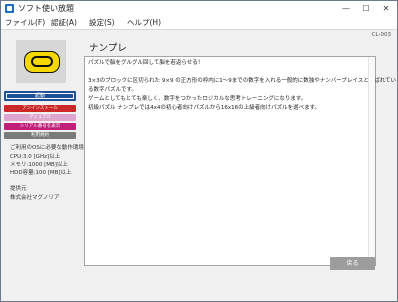 The width and height of the screenshot is (398, 302). What do you see at coordinates (40, 126) in the screenshot?
I see `serial-number-button: シリアル番号を表示` at bounding box center [40, 126].